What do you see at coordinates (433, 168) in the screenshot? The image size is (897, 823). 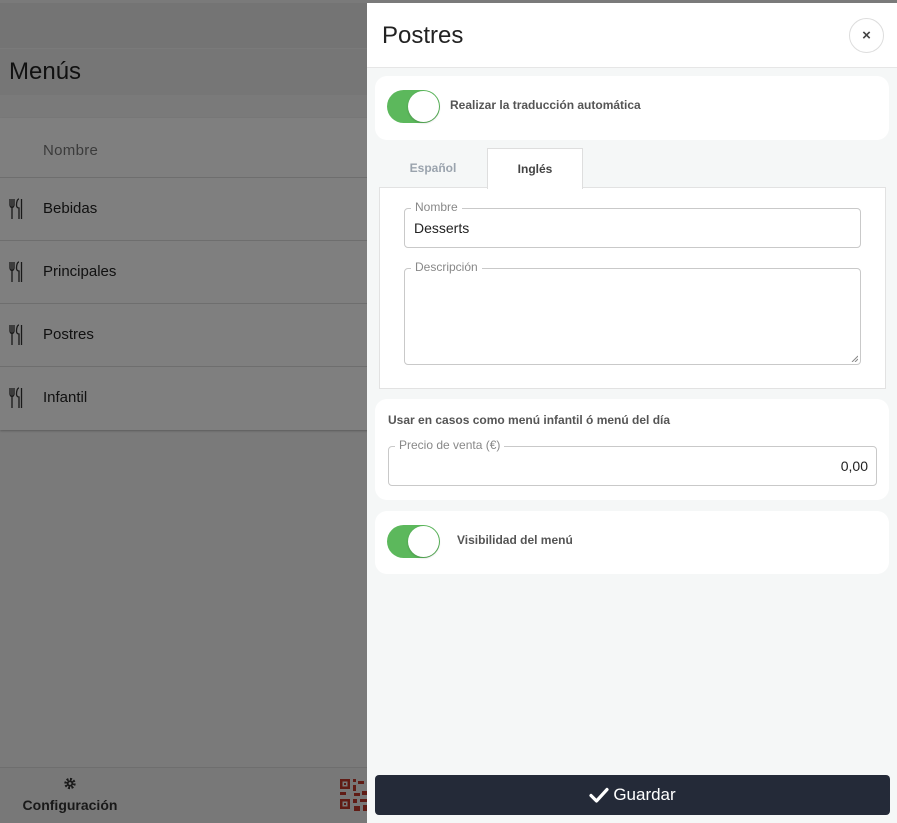 I see `tab-spanish: Español` at bounding box center [433, 168].